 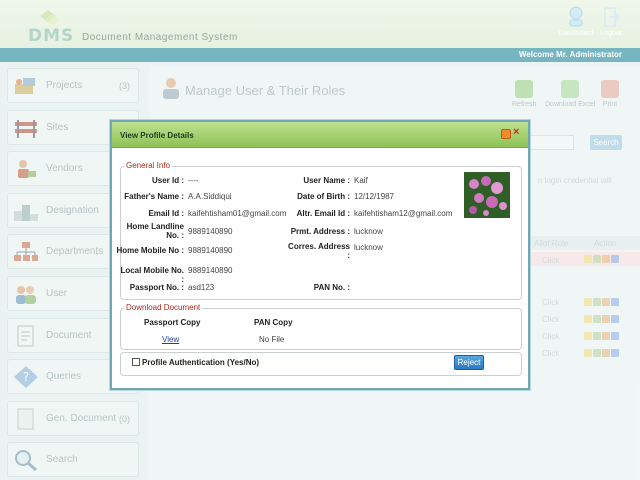 What do you see at coordinates (368, 247) in the screenshot?
I see `corres-address-value: lucknow` at bounding box center [368, 247].